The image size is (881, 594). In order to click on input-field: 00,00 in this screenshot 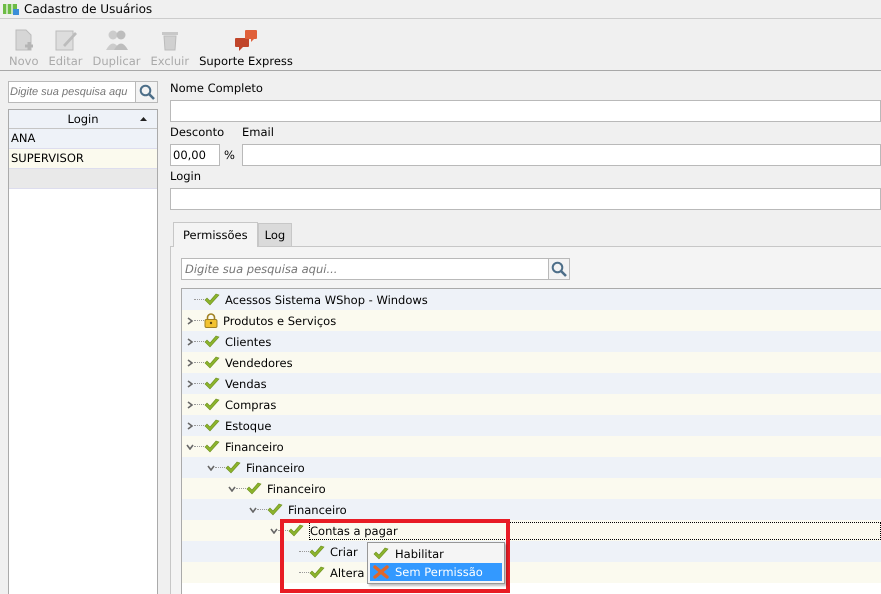, I will do `click(195, 155)`.